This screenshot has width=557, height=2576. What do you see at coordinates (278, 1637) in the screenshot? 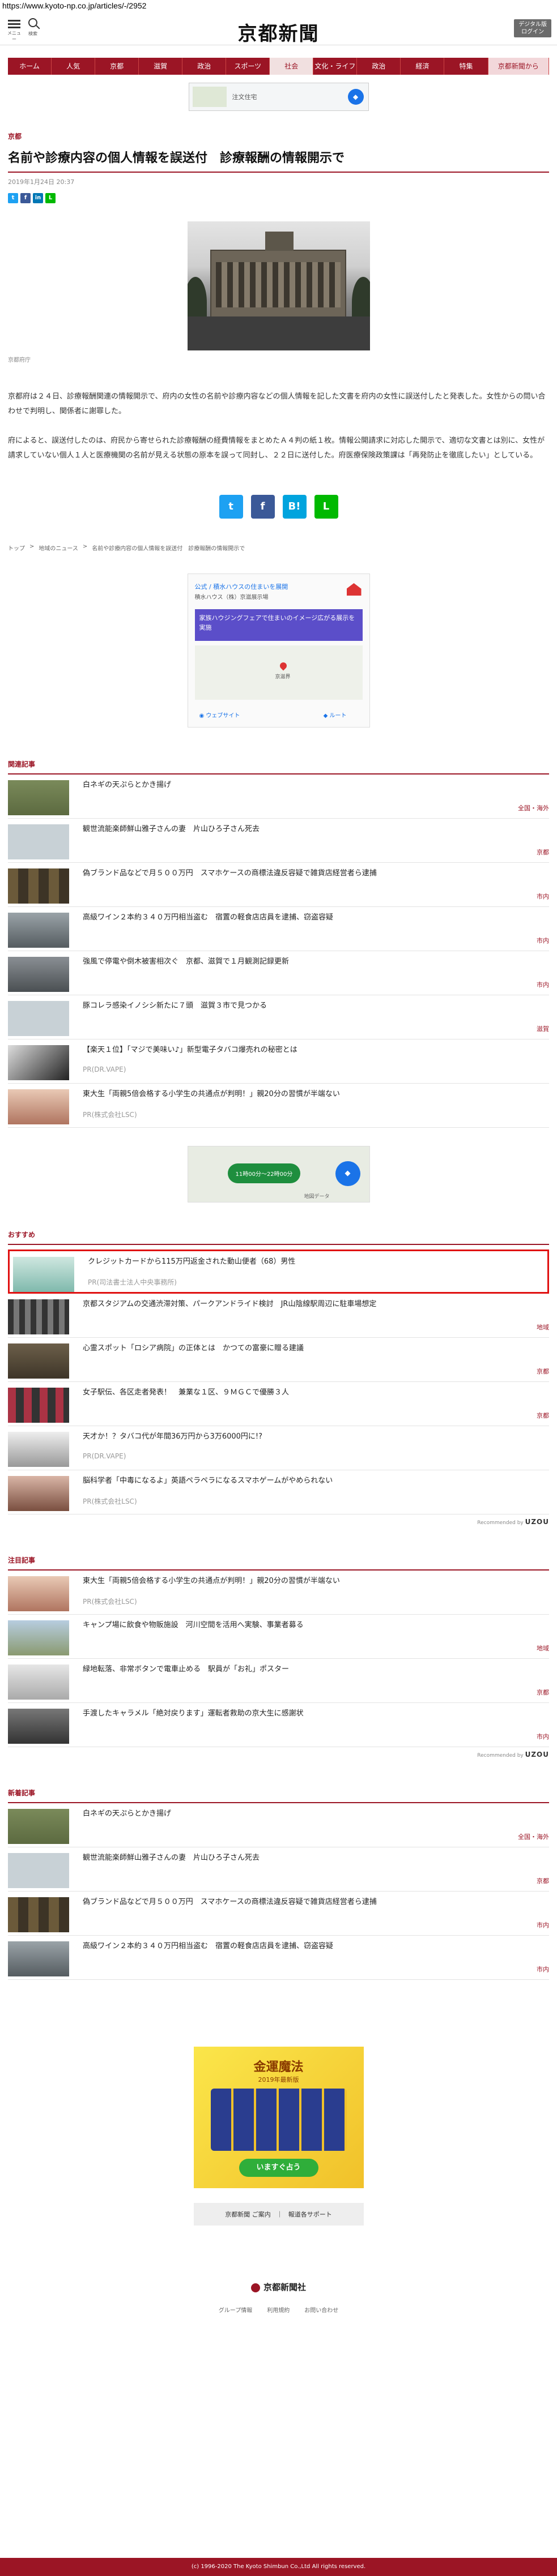
I see `list-item: キャンプ場に飲食や物販施設 河川空間を活用へ実験、事業者募る 地域` at bounding box center [278, 1637].